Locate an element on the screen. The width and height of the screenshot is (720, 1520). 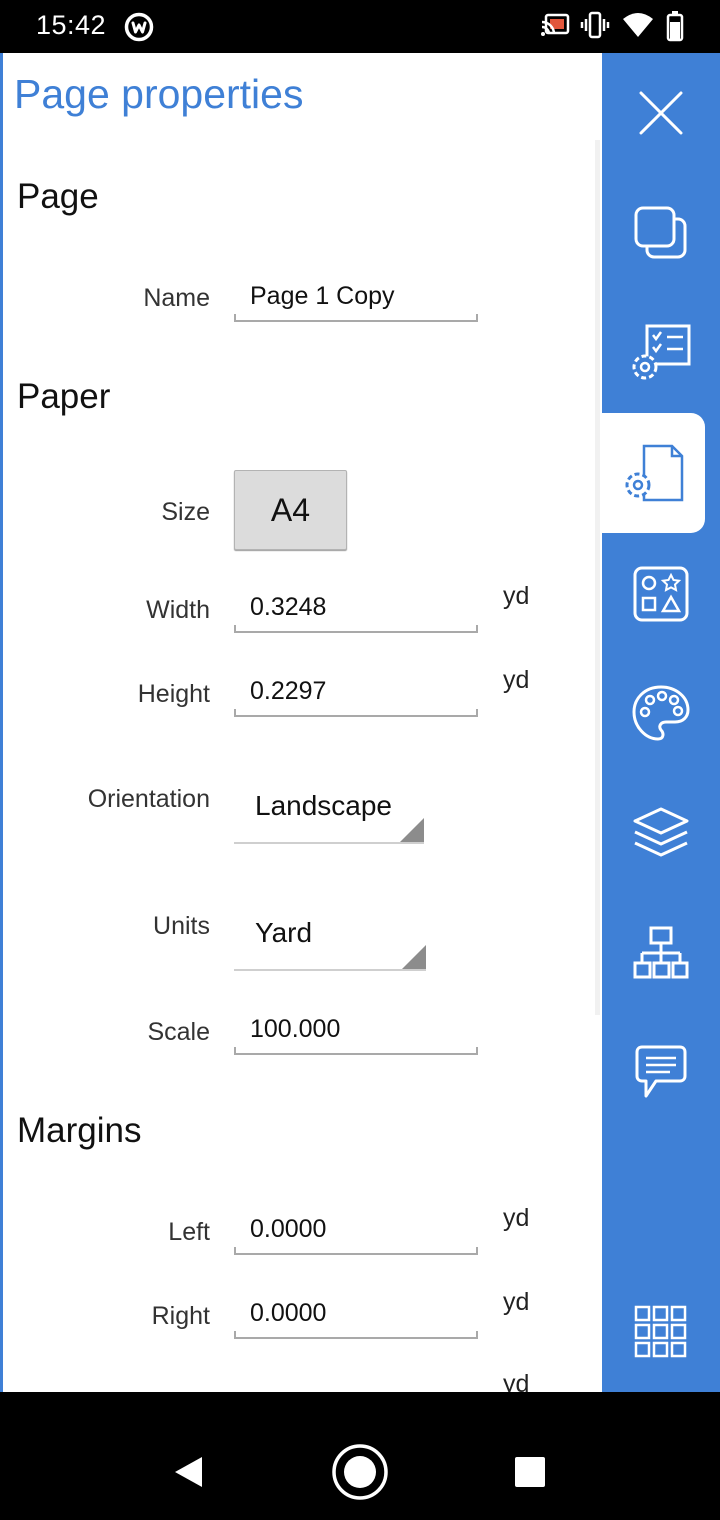
system-nav-bar is located at coordinates (360, 1456).